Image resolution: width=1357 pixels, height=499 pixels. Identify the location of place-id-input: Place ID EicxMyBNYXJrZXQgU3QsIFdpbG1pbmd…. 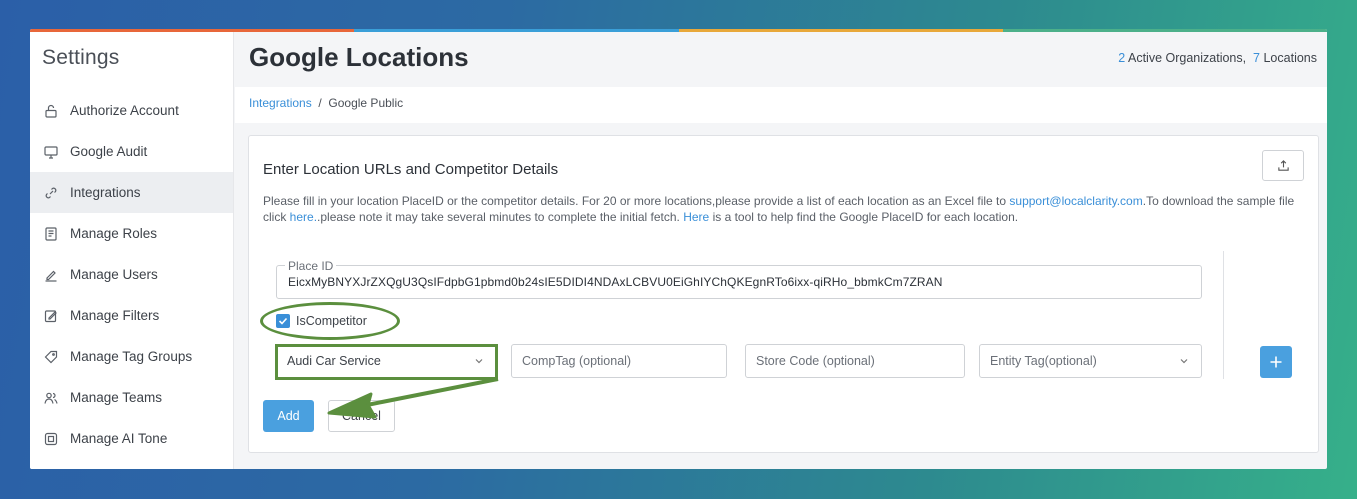
(739, 279).